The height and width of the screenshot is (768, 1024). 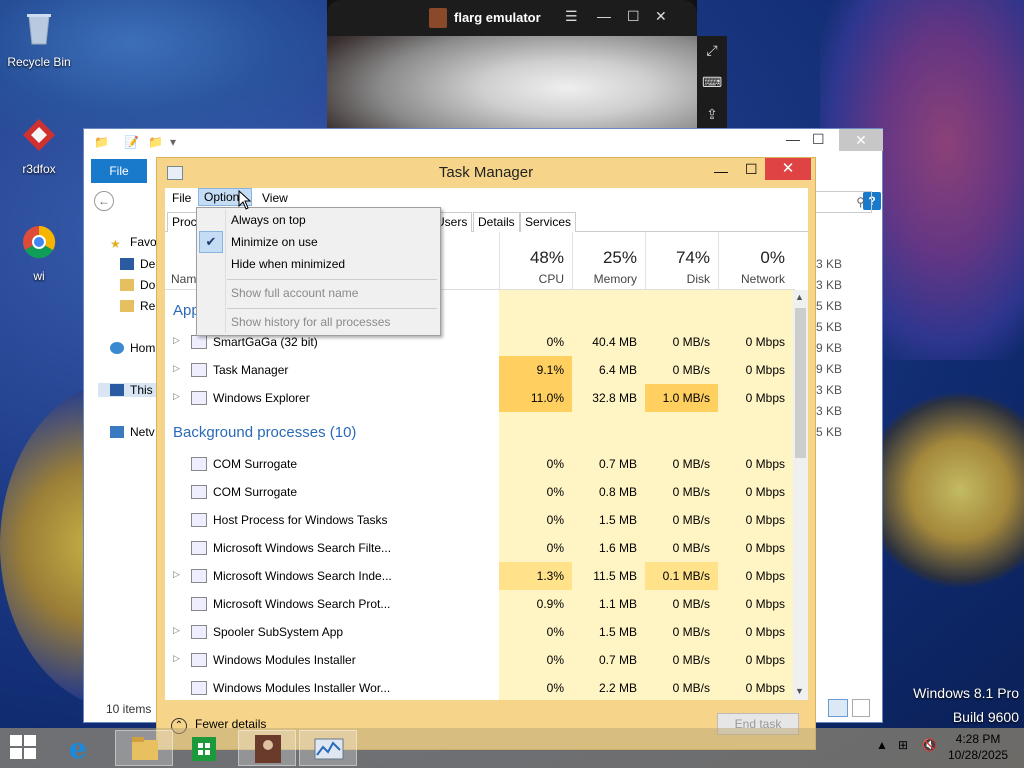 I want to click on file-size: 3 KB, so click(x=829, y=264).